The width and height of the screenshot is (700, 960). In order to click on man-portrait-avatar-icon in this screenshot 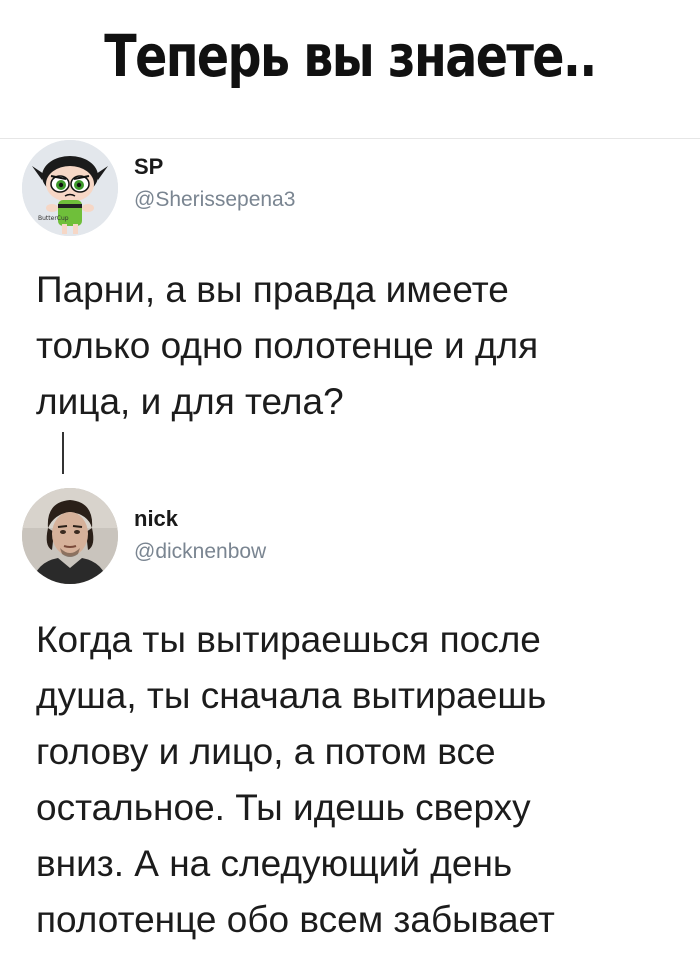, I will do `click(70, 536)`.